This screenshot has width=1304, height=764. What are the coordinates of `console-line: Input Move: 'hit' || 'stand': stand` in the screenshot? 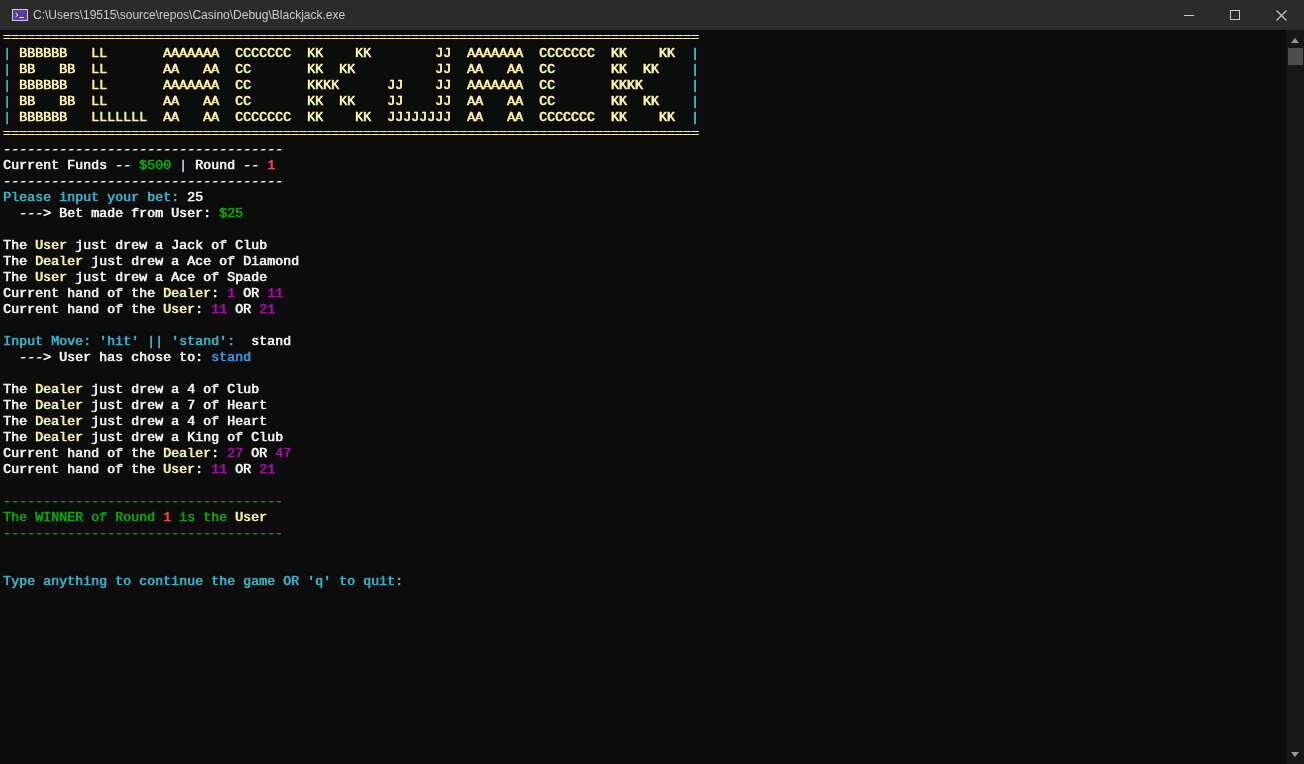 It's located at (147, 342).